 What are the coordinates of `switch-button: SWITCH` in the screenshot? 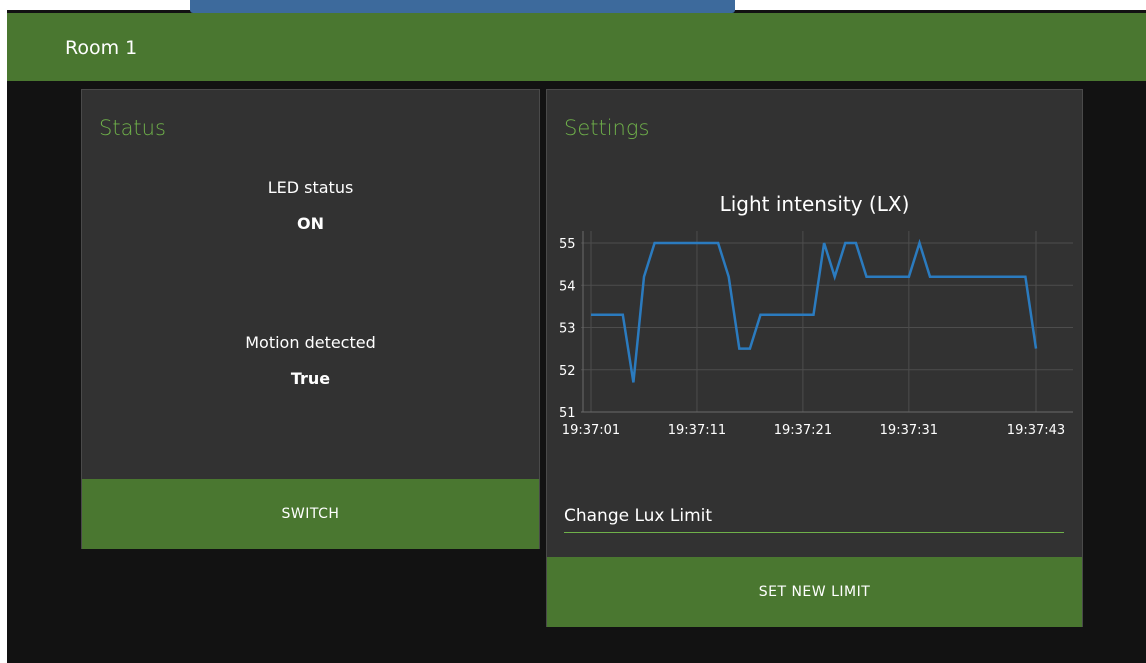 It's located at (310, 514).